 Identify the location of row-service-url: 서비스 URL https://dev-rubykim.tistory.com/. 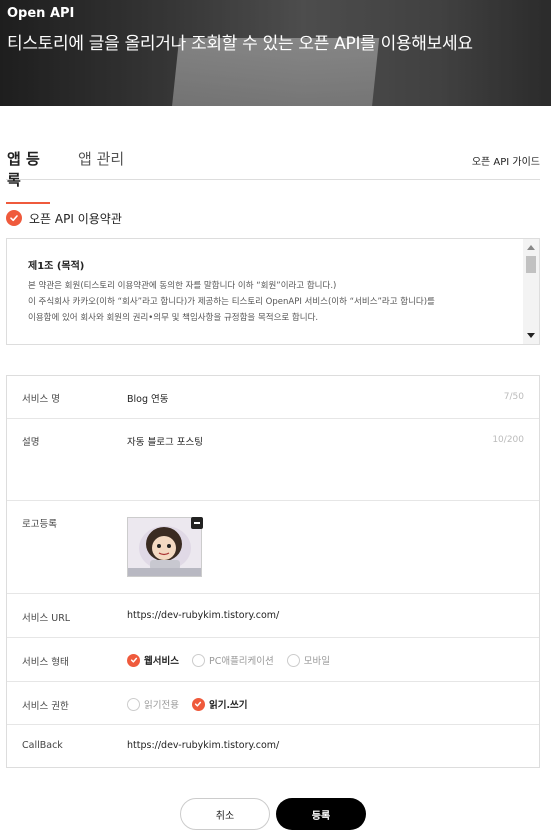
(273, 616).